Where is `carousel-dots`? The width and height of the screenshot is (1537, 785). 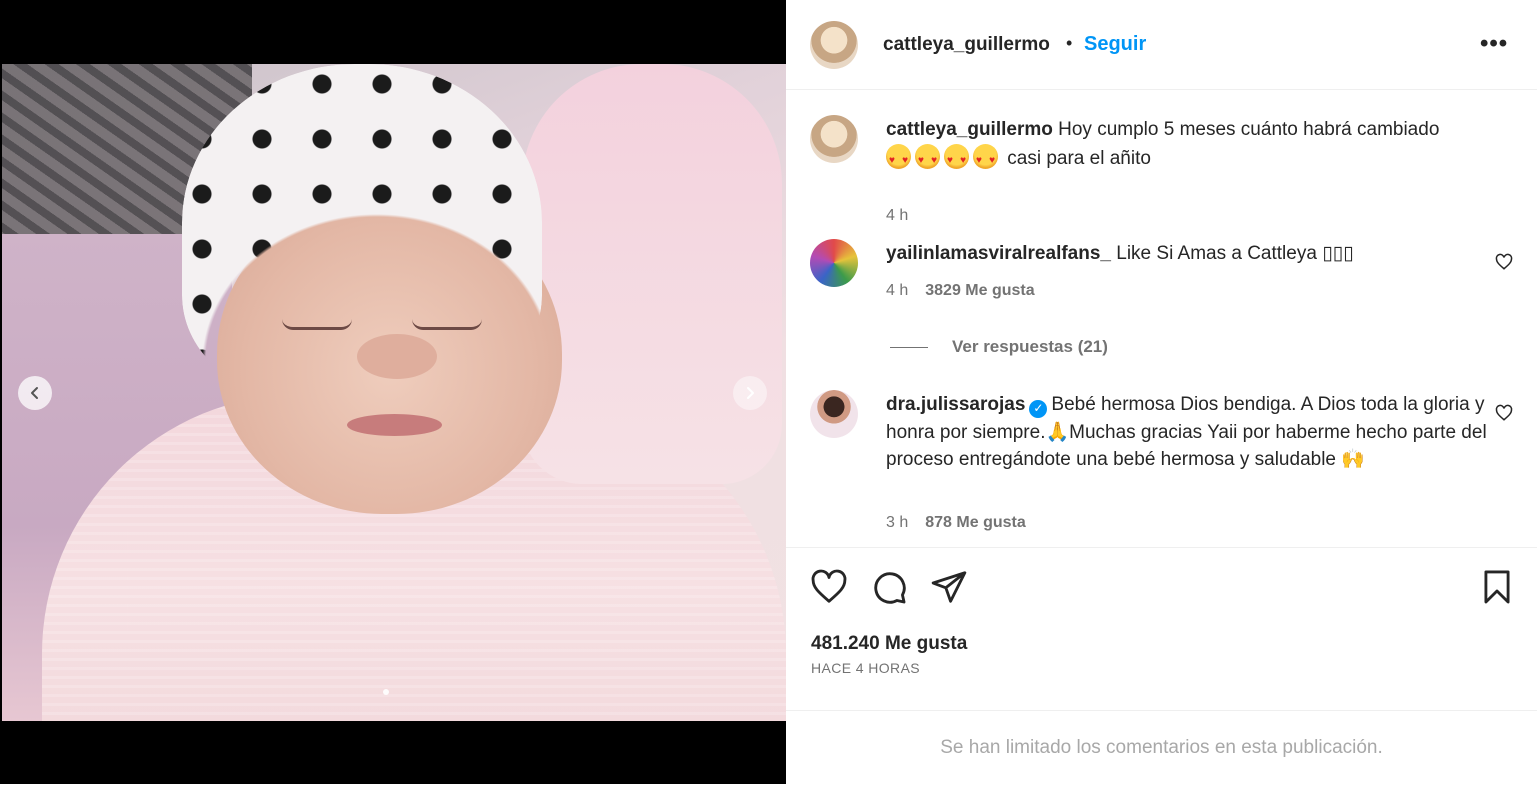
carousel-dots is located at coordinates (386, 692).